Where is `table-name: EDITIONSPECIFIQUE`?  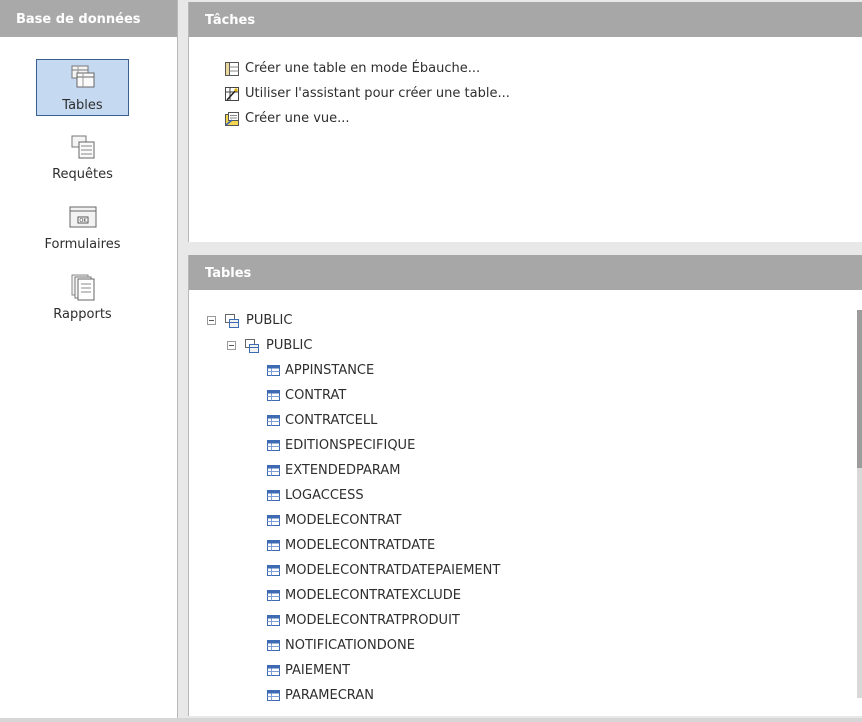 table-name: EDITIONSPECIFIQUE is located at coordinates (350, 445).